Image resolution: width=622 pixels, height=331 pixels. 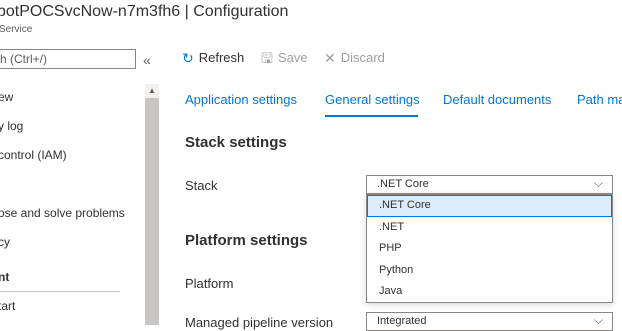 I want to click on save-label: Save, so click(x=292, y=57).